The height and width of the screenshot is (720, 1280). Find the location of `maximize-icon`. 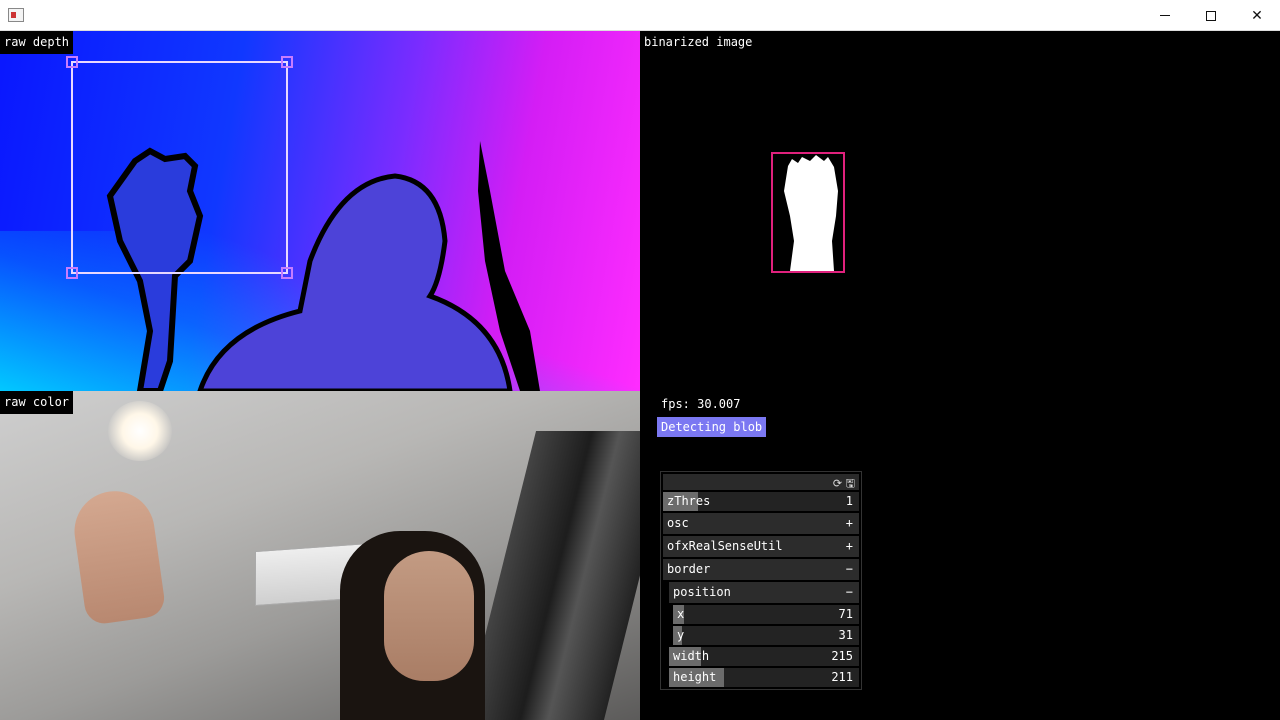

maximize-icon is located at coordinates (1211, 15).